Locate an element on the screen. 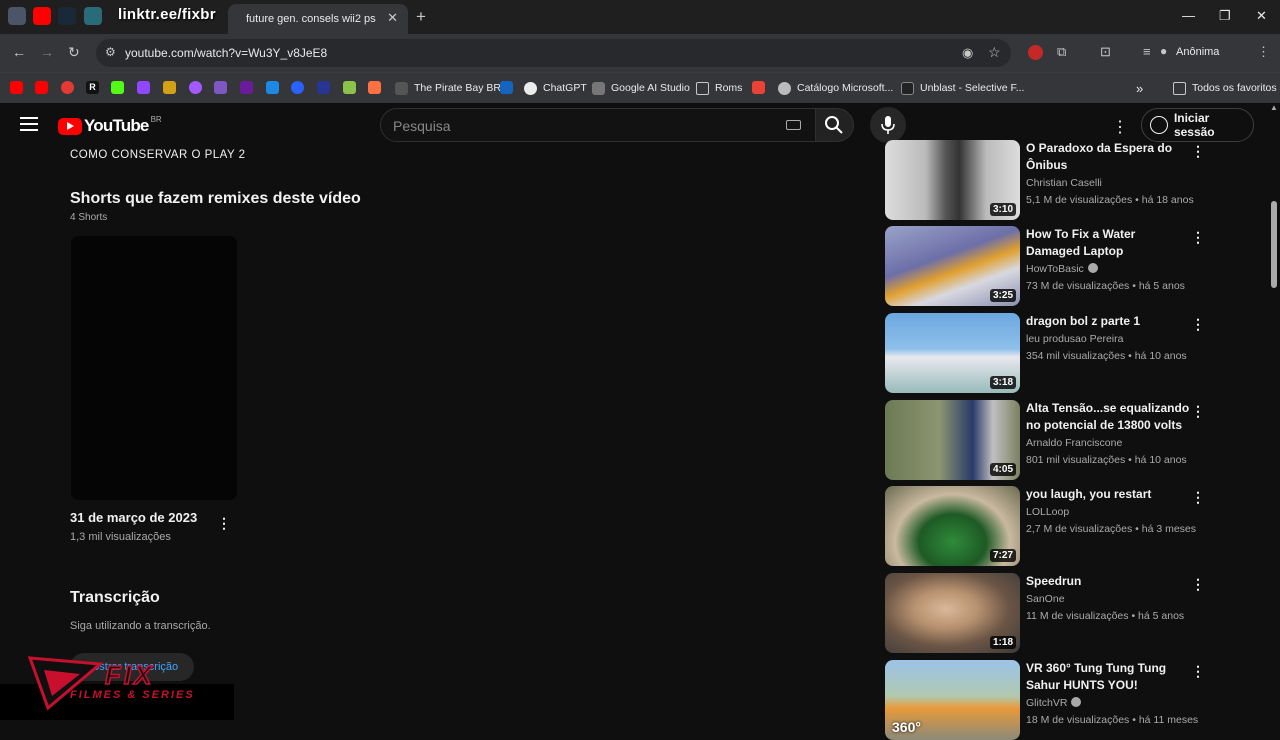  short-title: 31 de março de 2023 is located at coordinates (133, 517).